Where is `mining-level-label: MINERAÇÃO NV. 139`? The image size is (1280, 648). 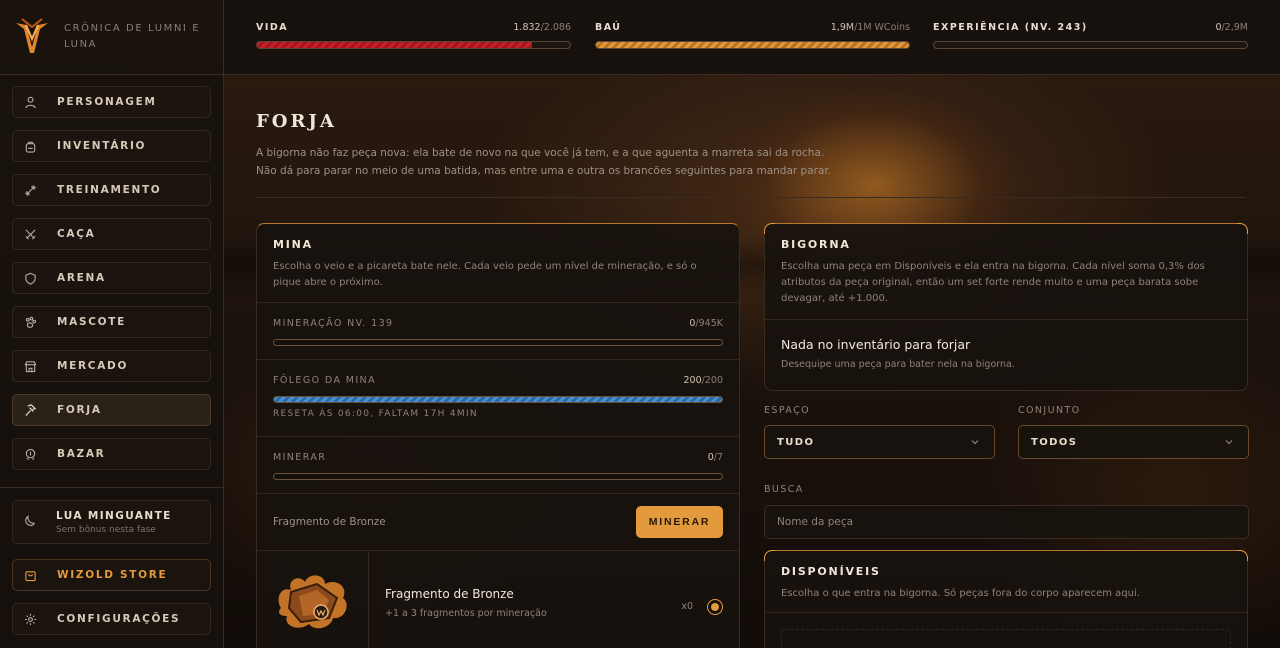
mining-level-label: MINERAÇÃO NV. 139 is located at coordinates (333, 323).